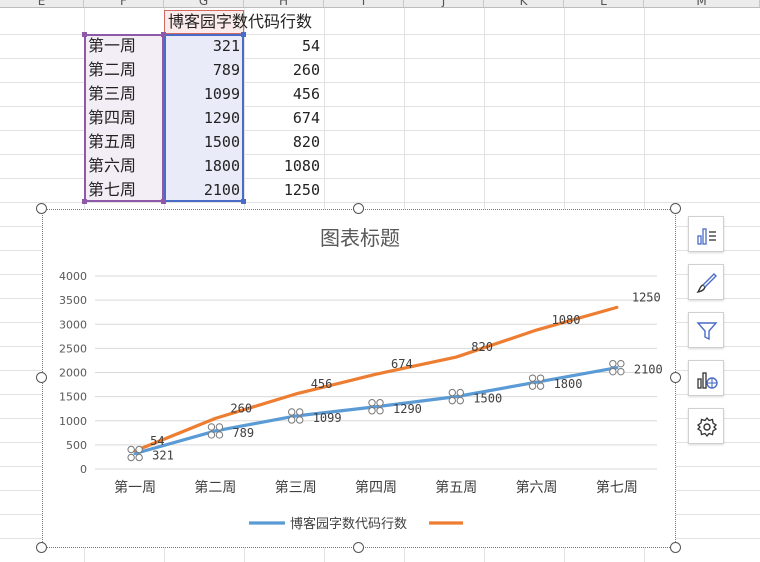 The width and height of the screenshot is (760, 562). What do you see at coordinates (157, 441) in the screenshot?
I see `data-label-series-2: 54` at bounding box center [157, 441].